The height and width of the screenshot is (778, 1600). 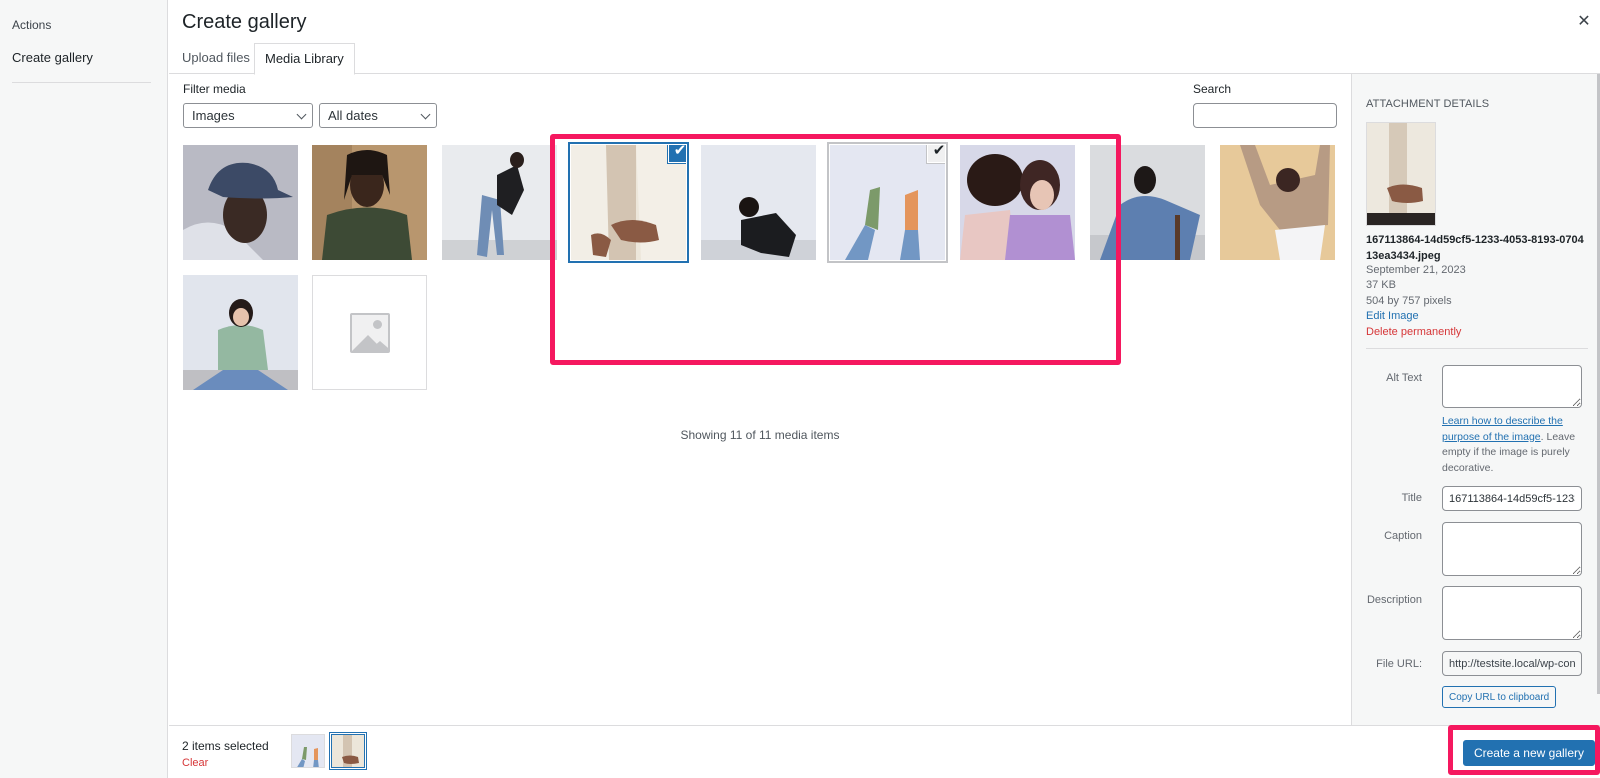 I want to click on image-woman-bending, so click(x=499, y=202).